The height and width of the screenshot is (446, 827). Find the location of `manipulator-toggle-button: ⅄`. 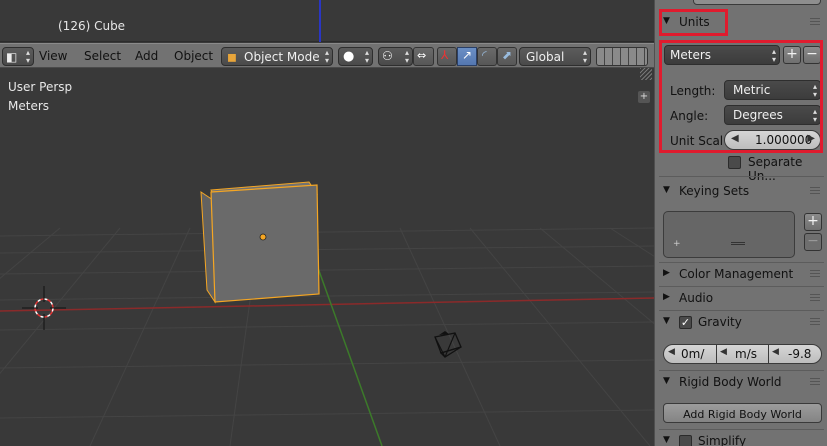

manipulator-toggle-button: ⅄ is located at coordinates (447, 56).